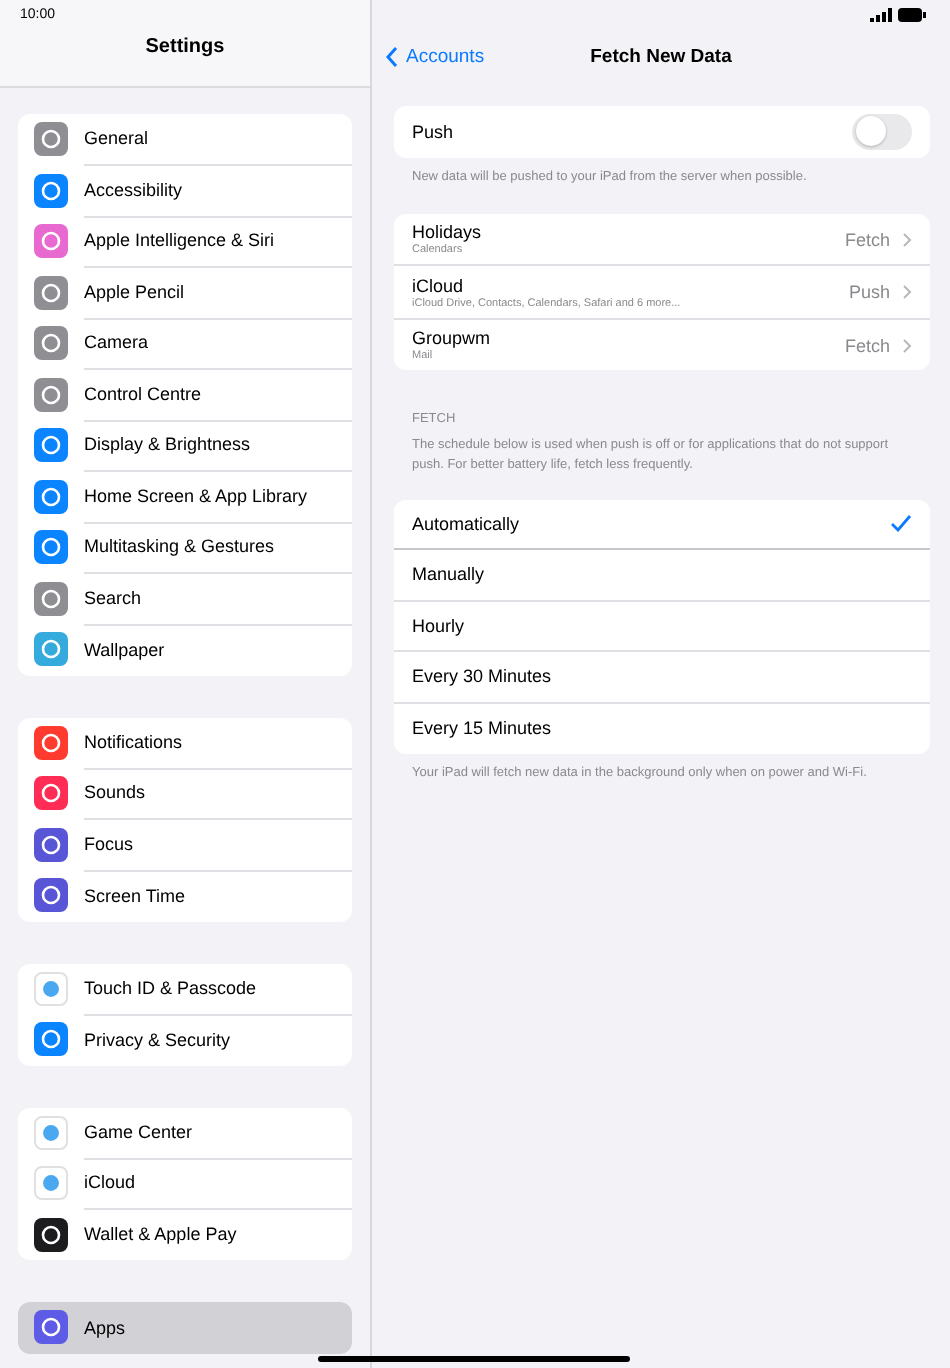 The image size is (950, 1368). I want to click on sidebar-item: Wallpaper, so click(185, 649).